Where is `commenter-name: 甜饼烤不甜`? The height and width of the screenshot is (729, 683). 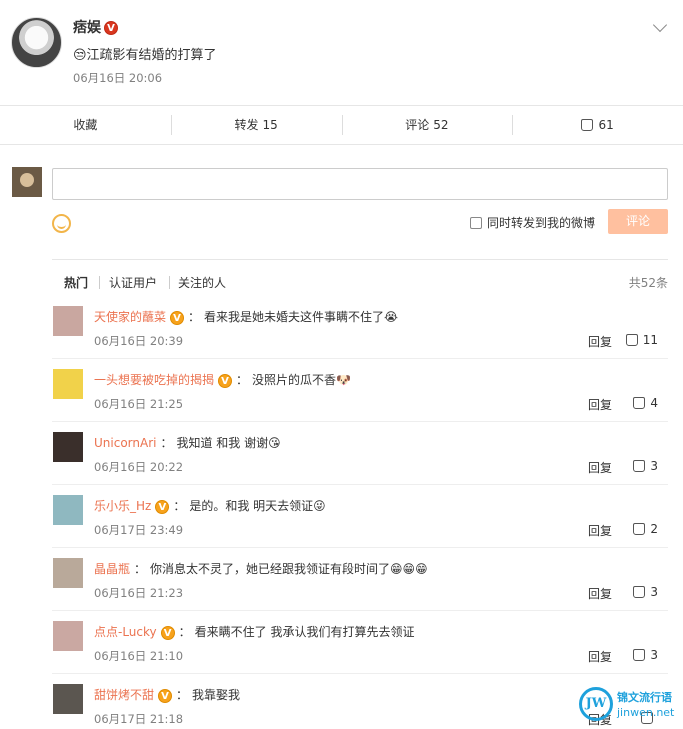 commenter-name: 甜饼烤不甜 is located at coordinates (124, 695).